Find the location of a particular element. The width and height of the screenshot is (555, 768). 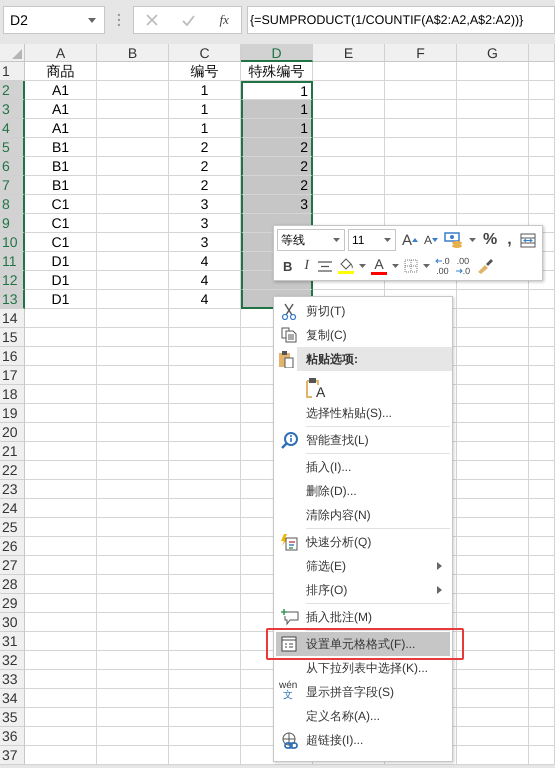

row-header: 6 is located at coordinates (12, 166).